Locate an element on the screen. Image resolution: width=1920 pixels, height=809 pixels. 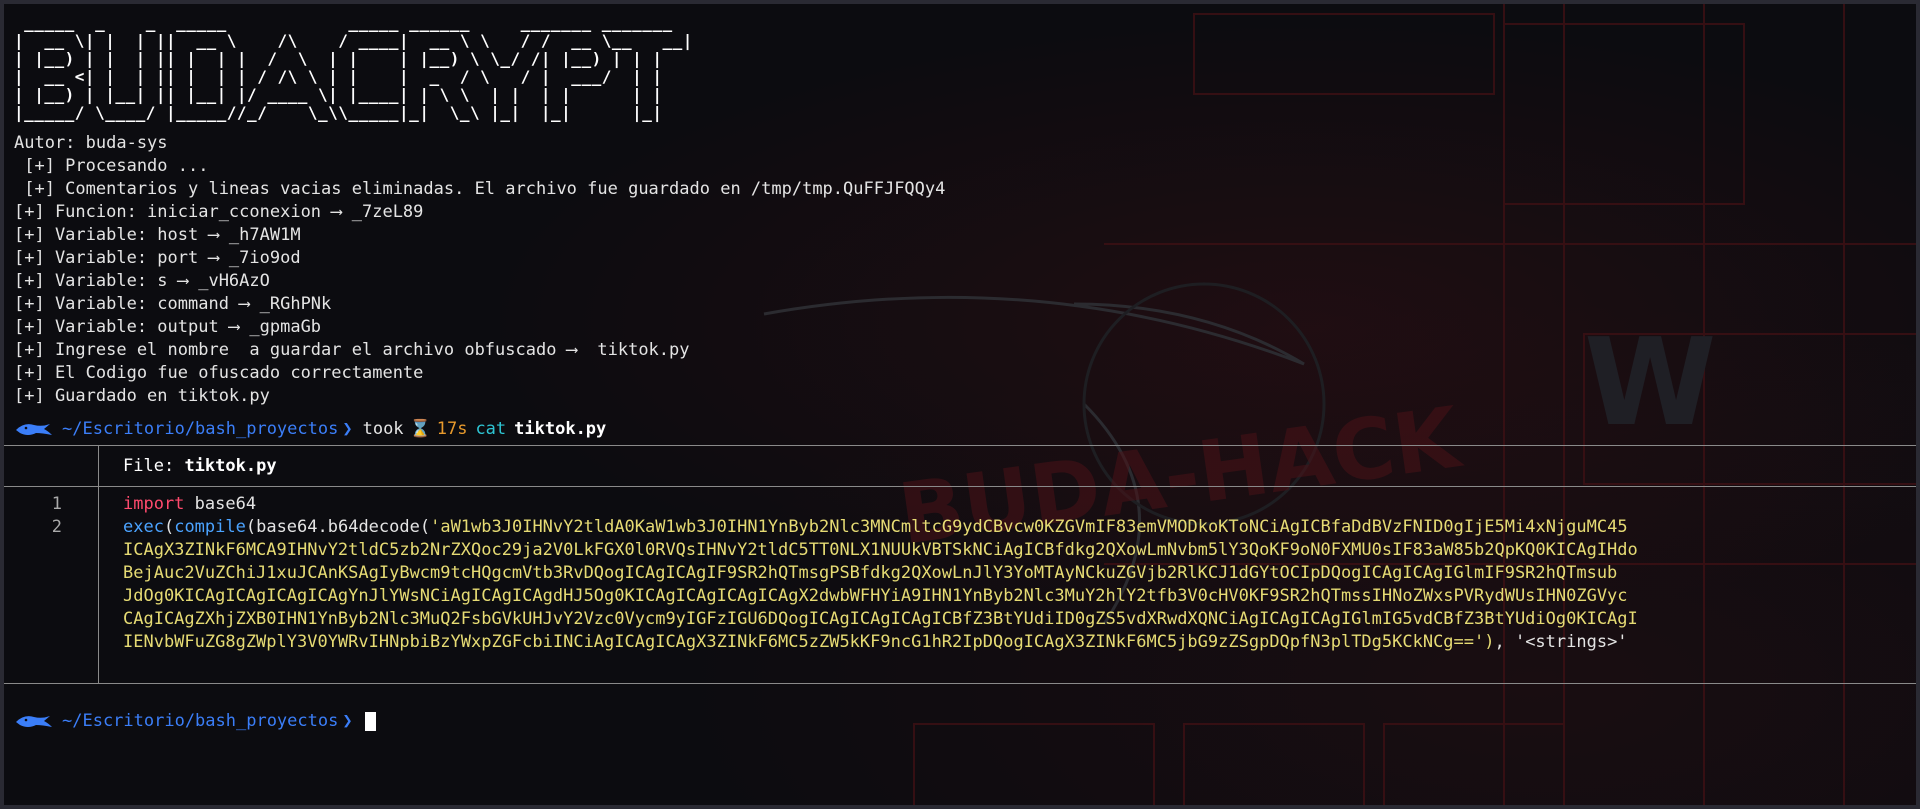
output-line: [+] El Codigo fue ofuscado correctamente is located at coordinates (219, 373).